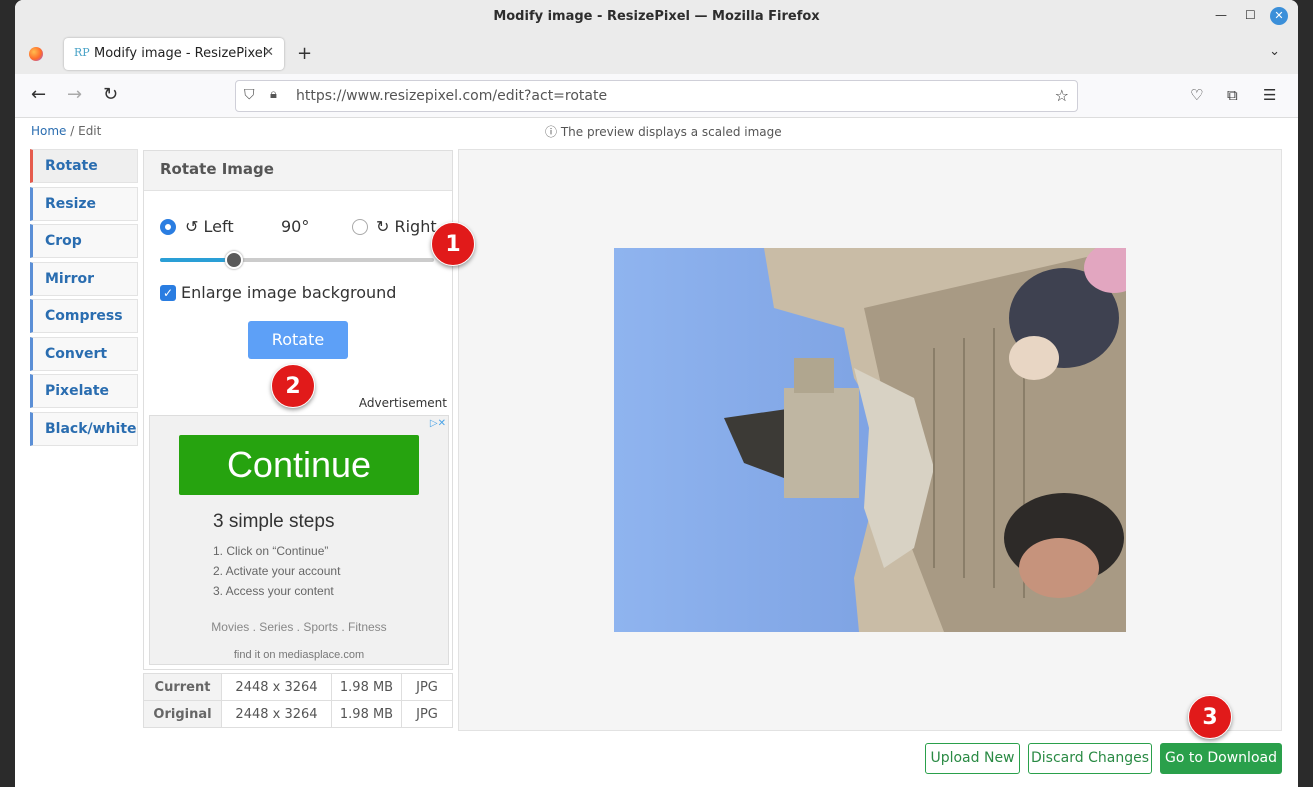 Image resolution: width=1313 pixels, height=787 pixels. Describe the element at coordinates (1274, 51) in the screenshot. I see `list-tabs-chevron-down-icon: ⌄` at that location.